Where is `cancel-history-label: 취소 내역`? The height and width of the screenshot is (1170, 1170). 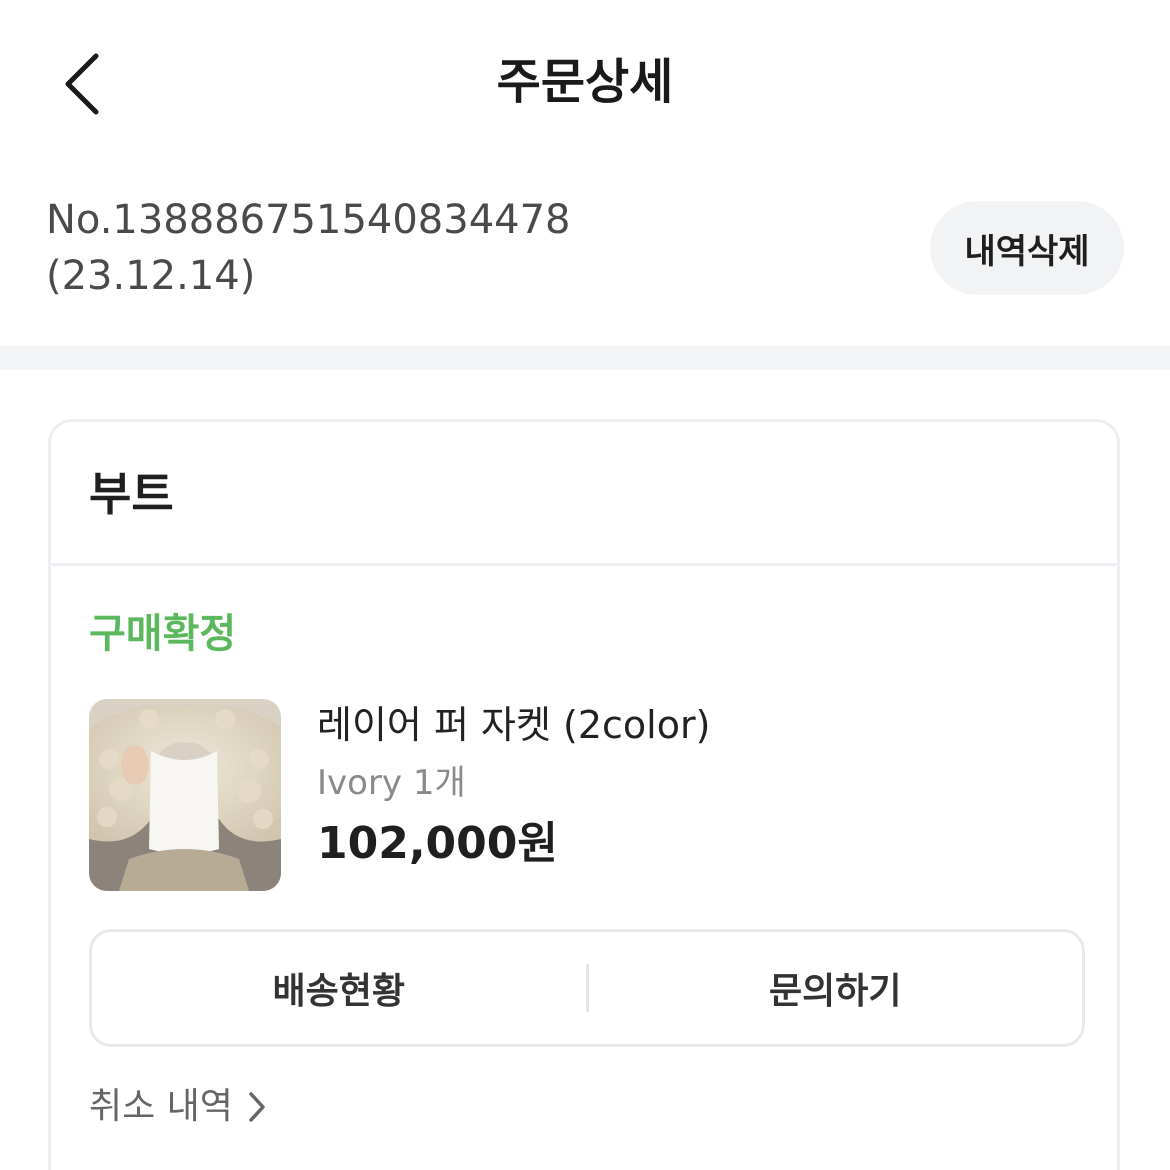 cancel-history-label: 취소 내역 is located at coordinates (161, 1106).